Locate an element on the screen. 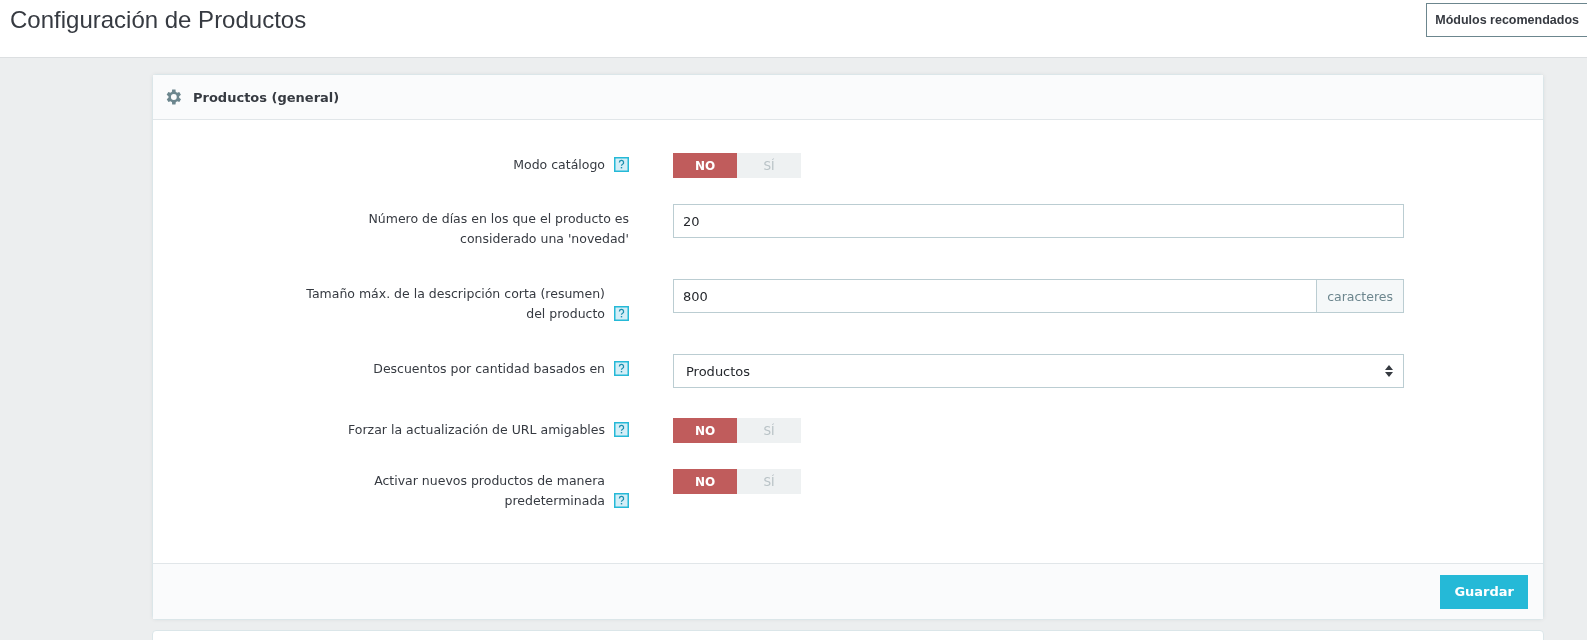 This screenshot has height=640, width=1587. field-label: Tamaño máx. de la descripción corta (resumen) del producto is located at coordinates (455, 304).